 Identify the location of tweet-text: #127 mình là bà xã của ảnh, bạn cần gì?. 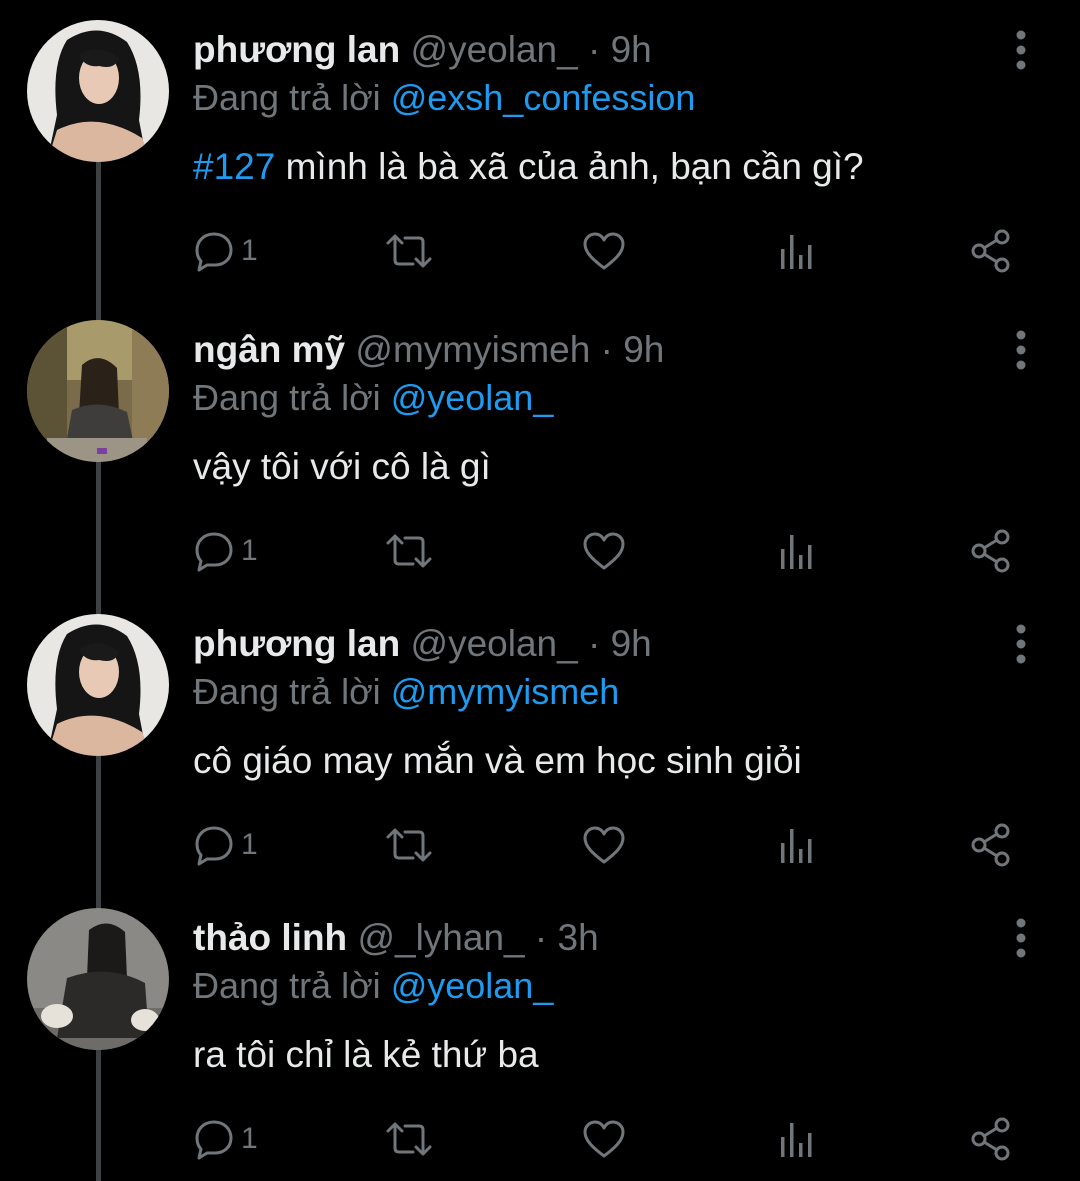
(528, 167).